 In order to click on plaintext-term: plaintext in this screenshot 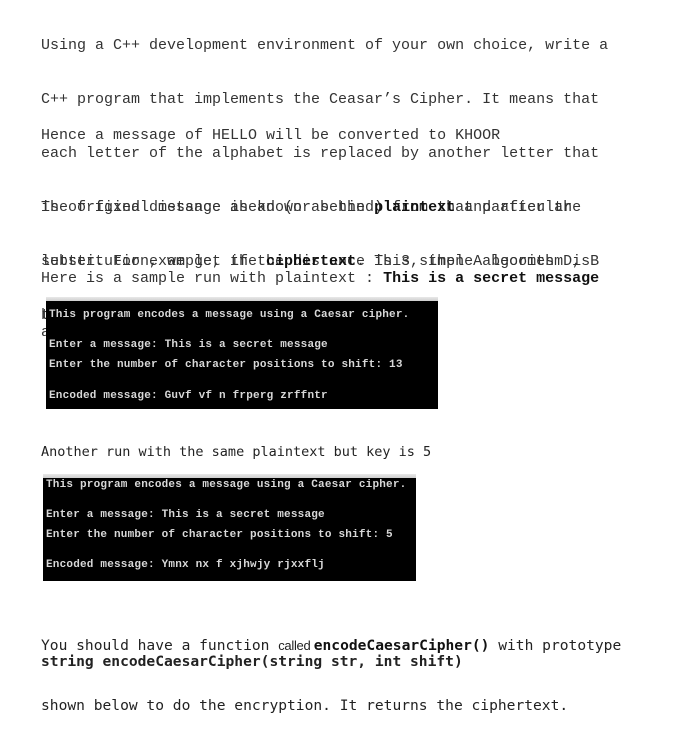, I will do `click(415, 207)`.